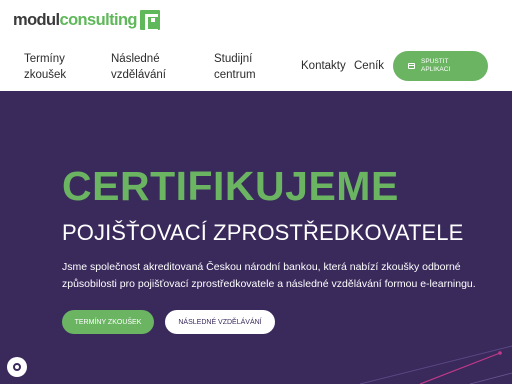  I want to click on app-window-icon, so click(411, 66).